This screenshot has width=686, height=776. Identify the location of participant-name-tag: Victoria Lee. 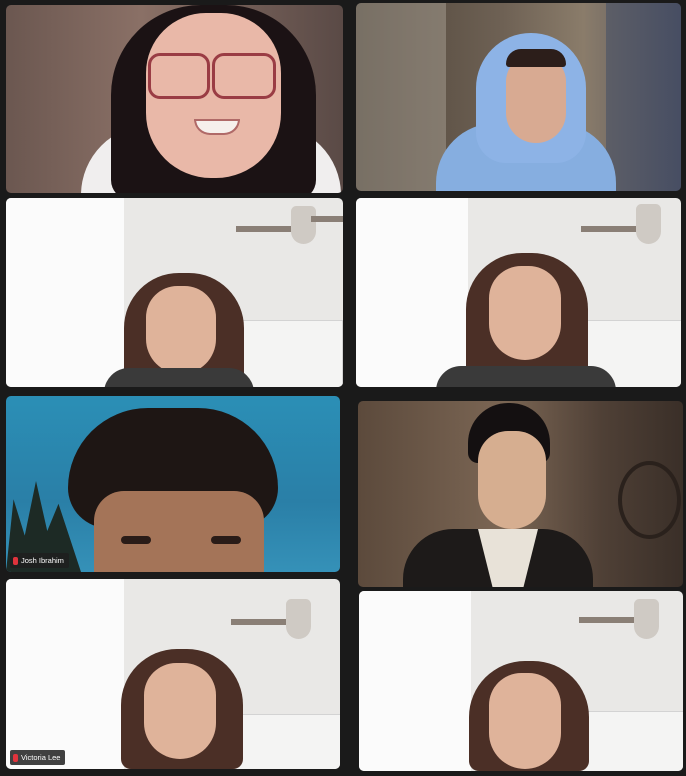
(38, 757).